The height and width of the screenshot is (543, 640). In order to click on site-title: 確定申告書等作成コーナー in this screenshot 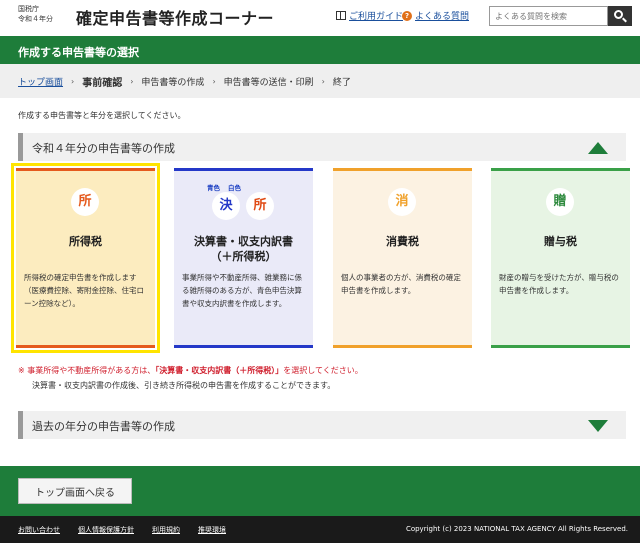, I will do `click(175, 17)`.